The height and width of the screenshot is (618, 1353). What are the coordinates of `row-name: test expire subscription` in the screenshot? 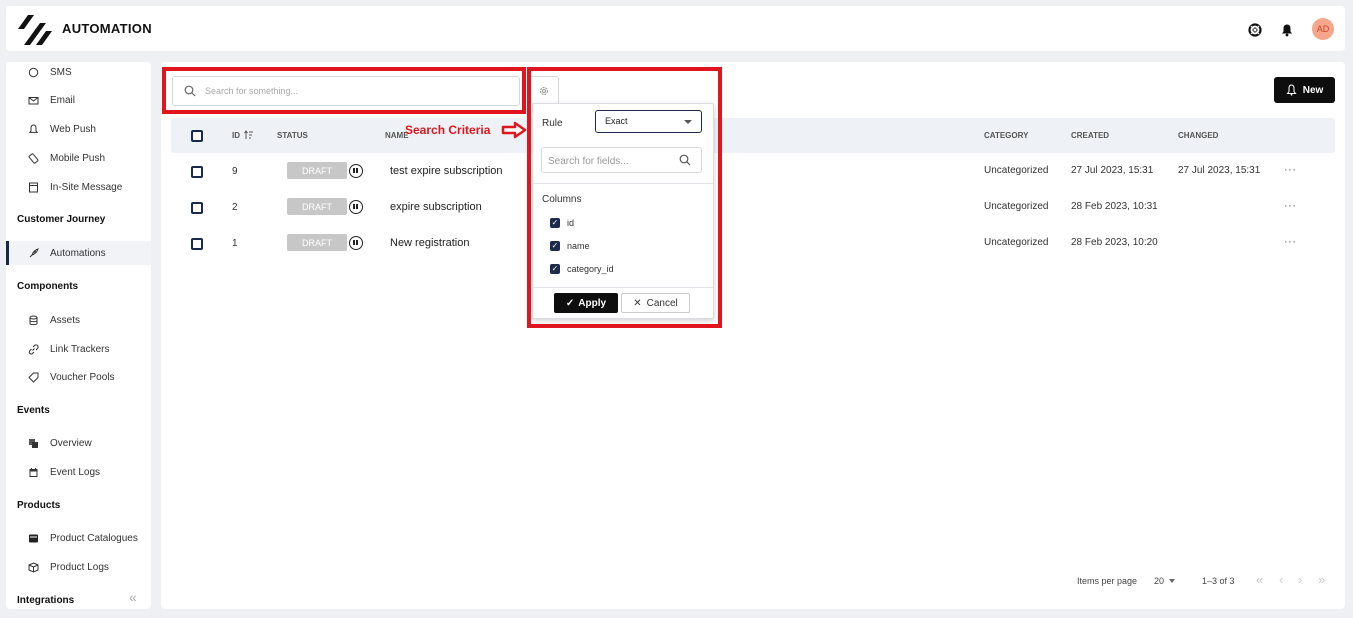 It's located at (446, 171).